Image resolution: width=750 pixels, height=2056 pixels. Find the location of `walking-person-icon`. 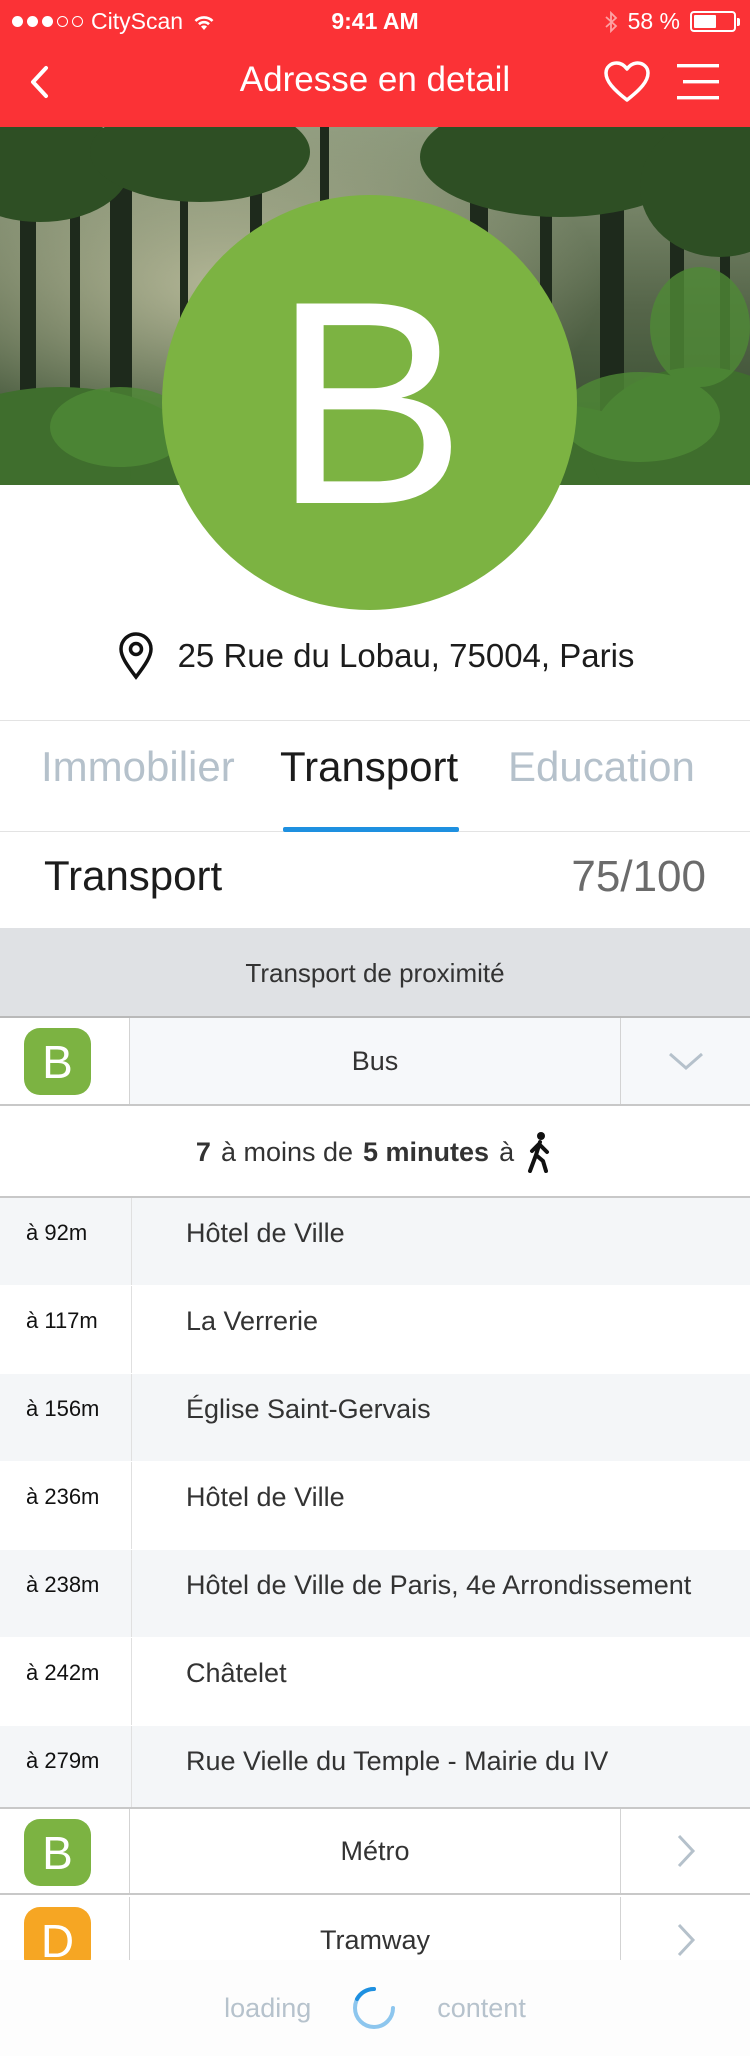

walking-person-icon is located at coordinates (539, 1152).